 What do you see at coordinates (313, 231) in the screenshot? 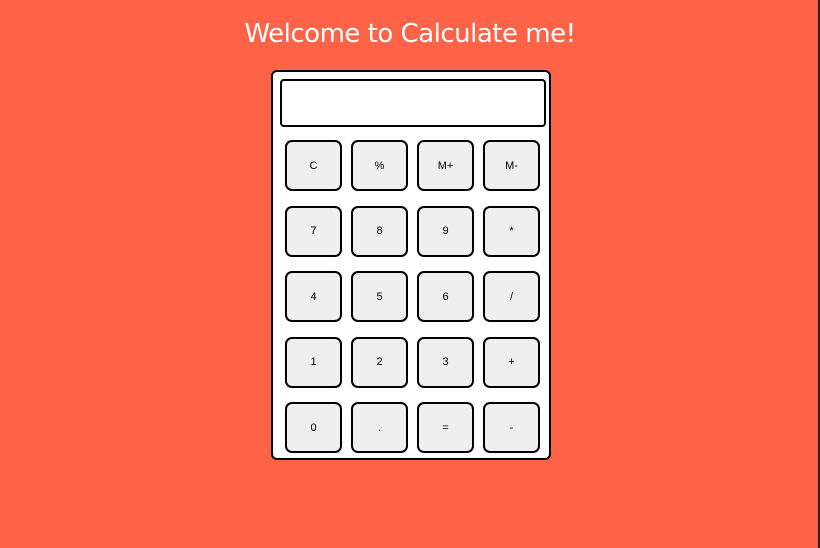
I see `digit-7-button: 7` at bounding box center [313, 231].